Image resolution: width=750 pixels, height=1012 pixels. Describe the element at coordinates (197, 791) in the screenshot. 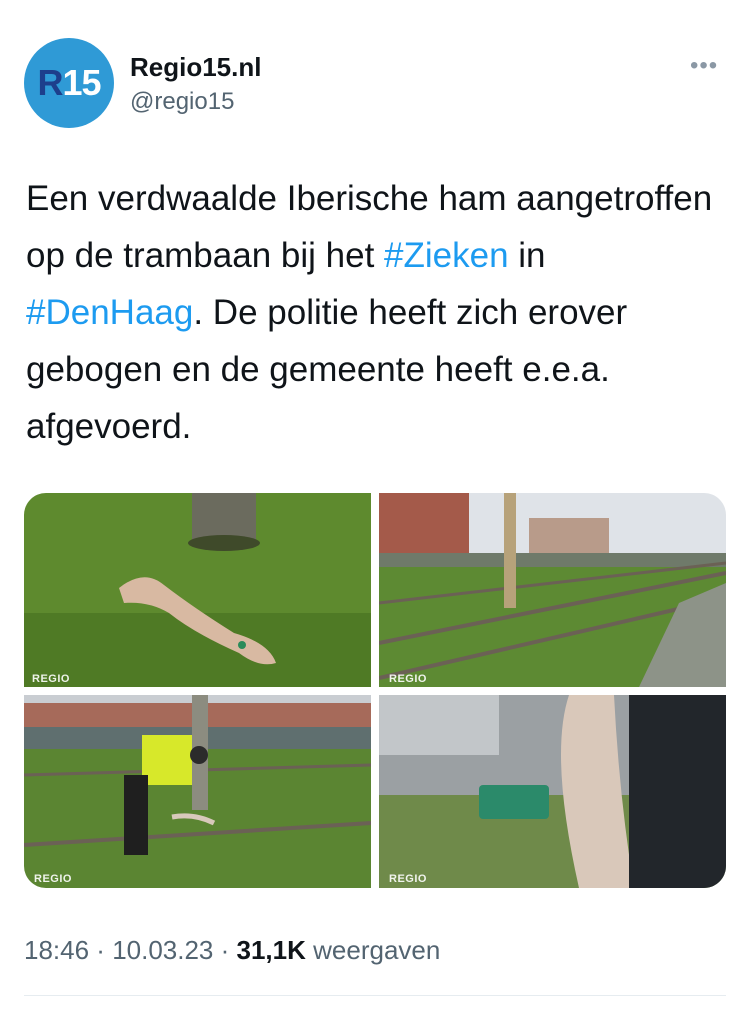

I see `police-officer-photo: REGIO` at that location.